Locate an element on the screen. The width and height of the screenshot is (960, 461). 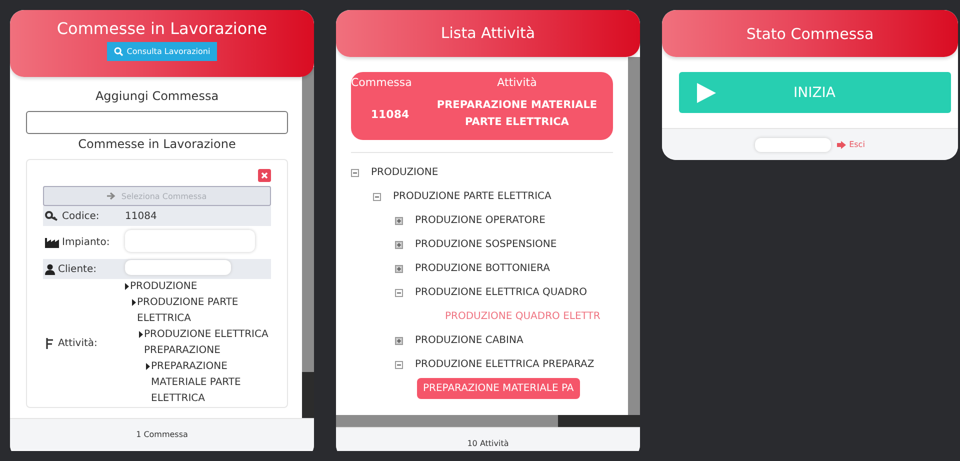
column-label: Attività is located at coordinates (517, 82).